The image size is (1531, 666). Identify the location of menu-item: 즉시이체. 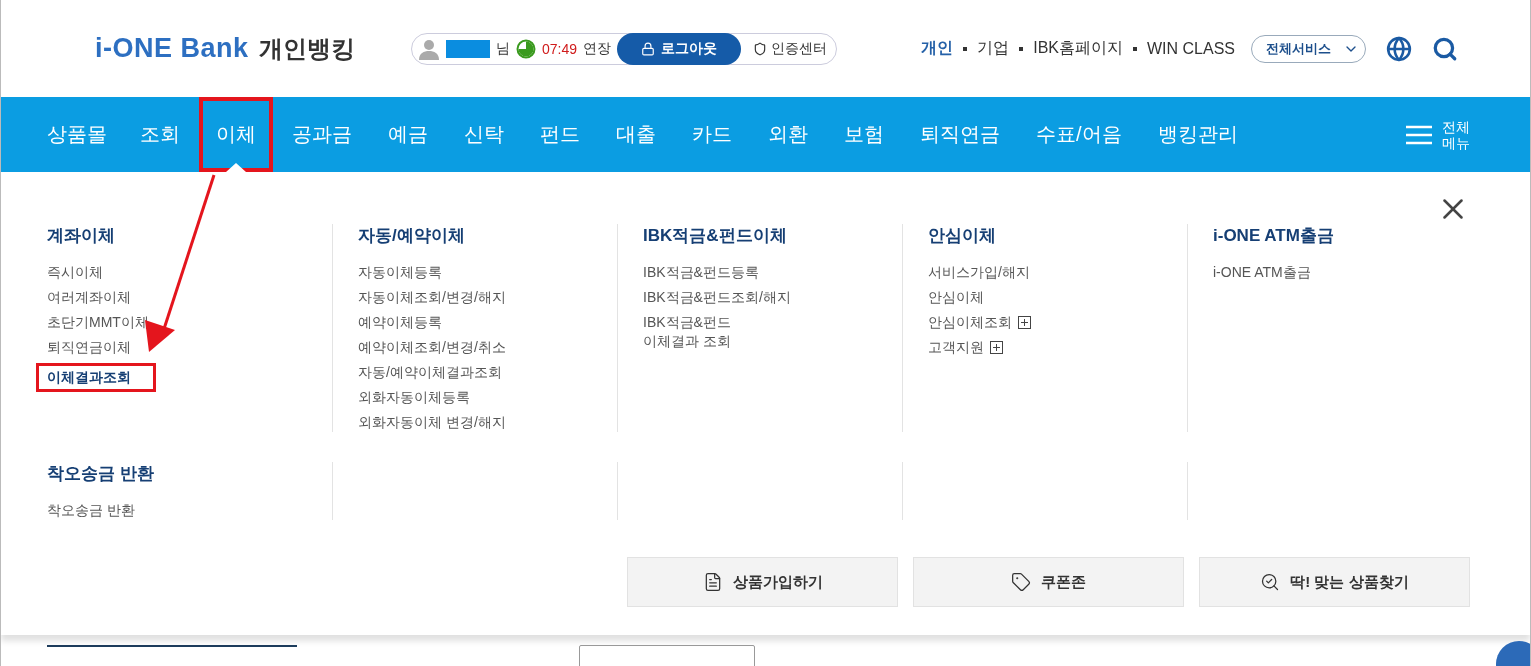
(75, 272).